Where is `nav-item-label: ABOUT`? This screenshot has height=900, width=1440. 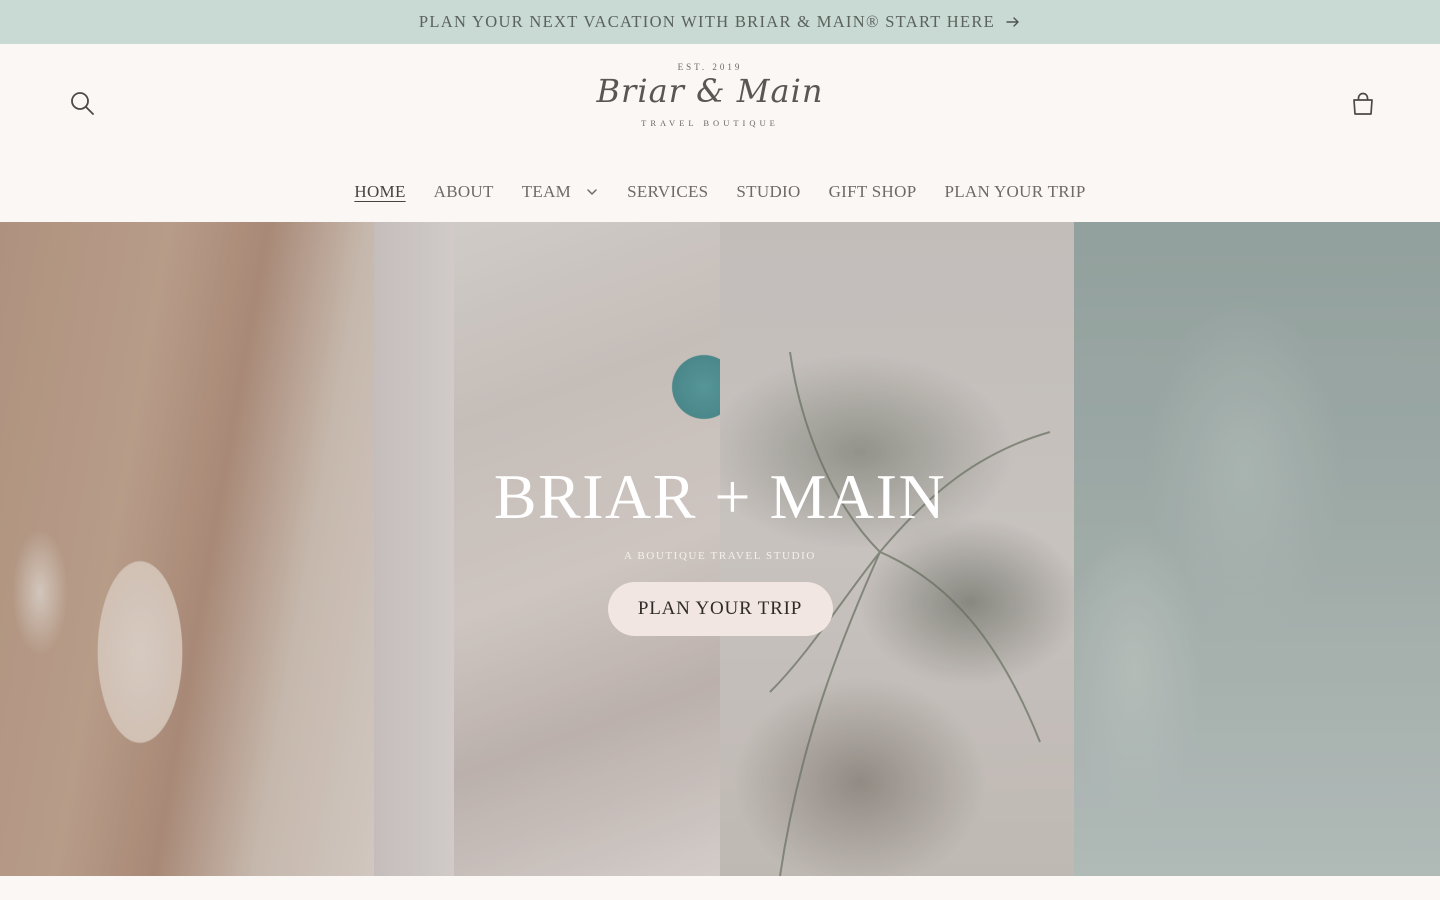 nav-item-label: ABOUT is located at coordinates (463, 191).